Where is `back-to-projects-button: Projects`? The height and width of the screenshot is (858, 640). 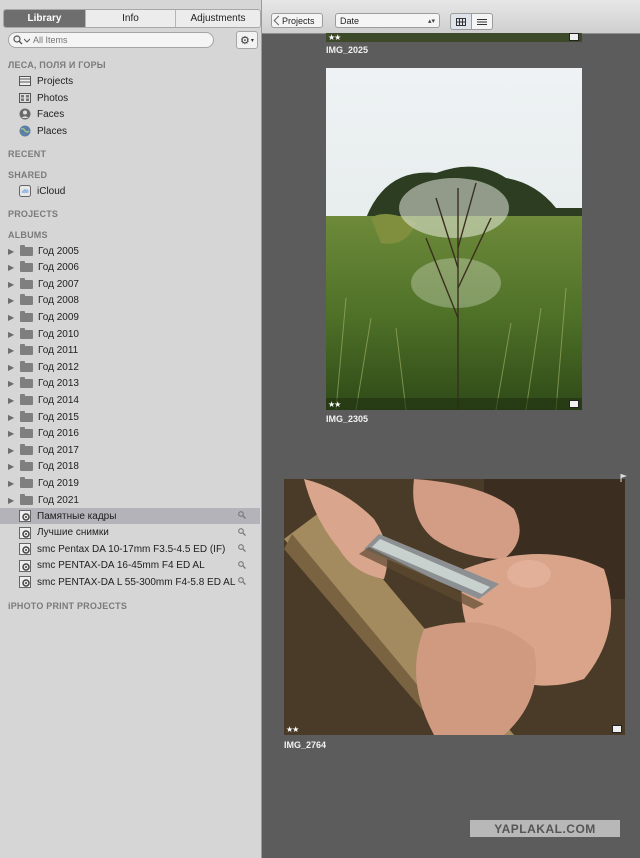 back-to-projects-button: Projects is located at coordinates (297, 20).